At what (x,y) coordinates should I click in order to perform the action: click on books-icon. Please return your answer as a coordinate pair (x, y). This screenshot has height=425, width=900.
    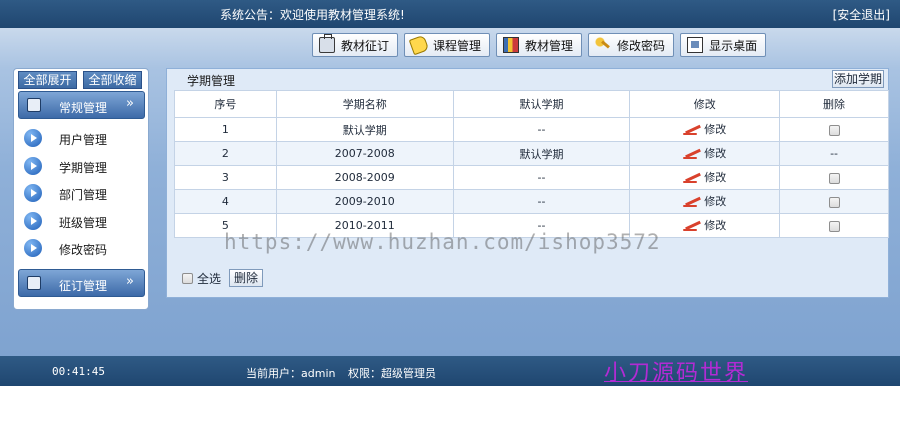
    Looking at the image, I should click on (511, 45).